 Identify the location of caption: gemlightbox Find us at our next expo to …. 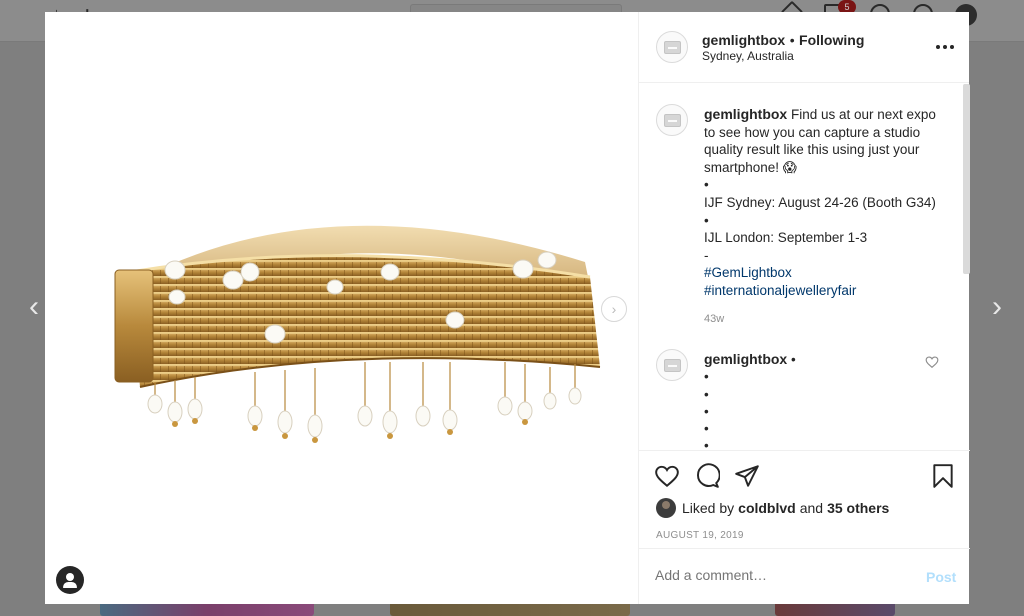
(824, 203).